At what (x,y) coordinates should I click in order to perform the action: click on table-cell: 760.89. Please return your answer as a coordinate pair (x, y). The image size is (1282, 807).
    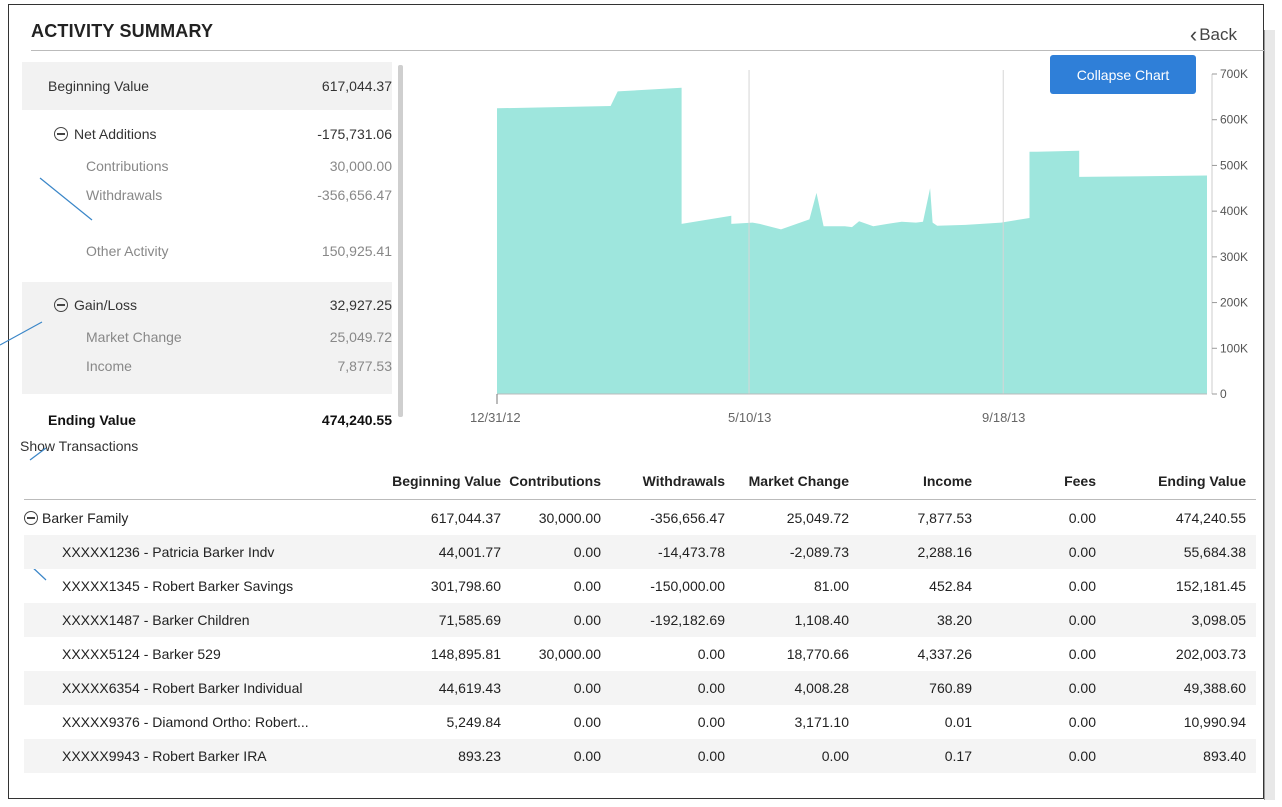
    Looking at the image, I should click on (950, 688).